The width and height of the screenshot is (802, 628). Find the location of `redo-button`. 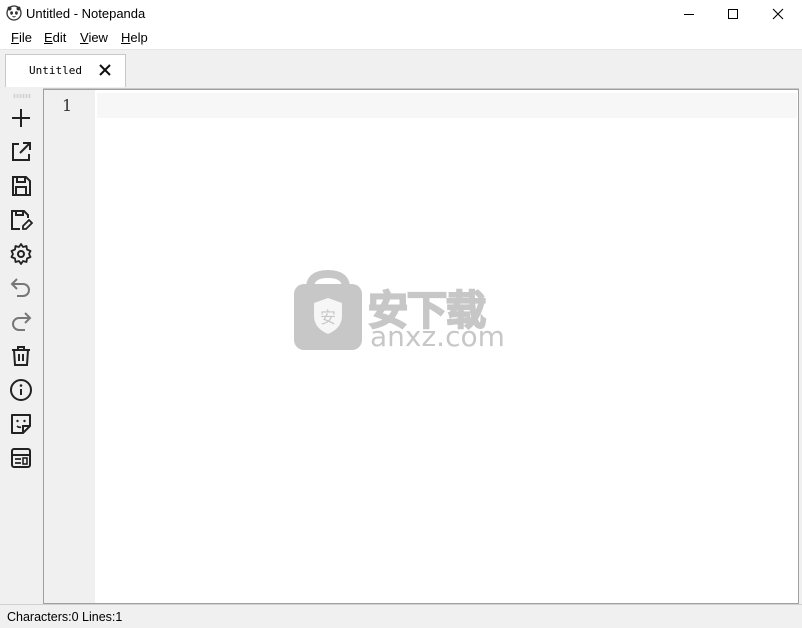

redo-button is located at coordinates (21, 322).